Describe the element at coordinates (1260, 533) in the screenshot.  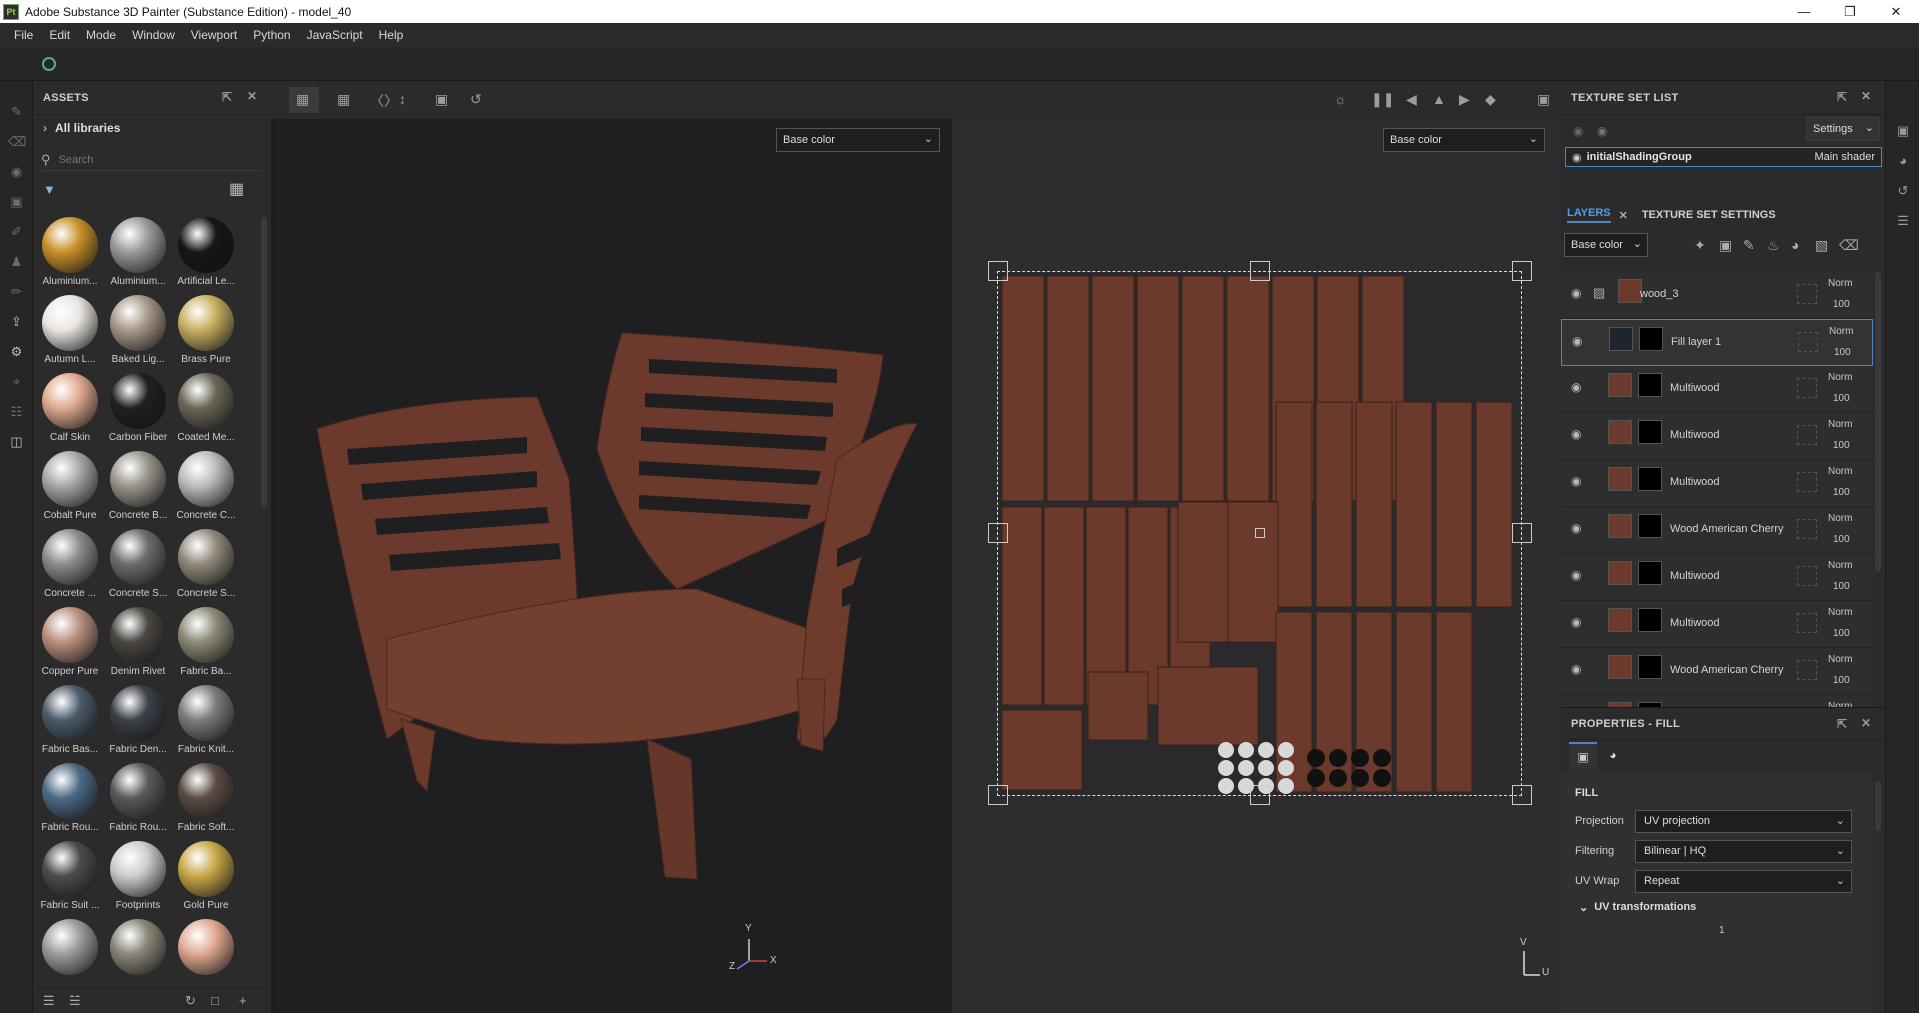
I see `transform-center` at that location.